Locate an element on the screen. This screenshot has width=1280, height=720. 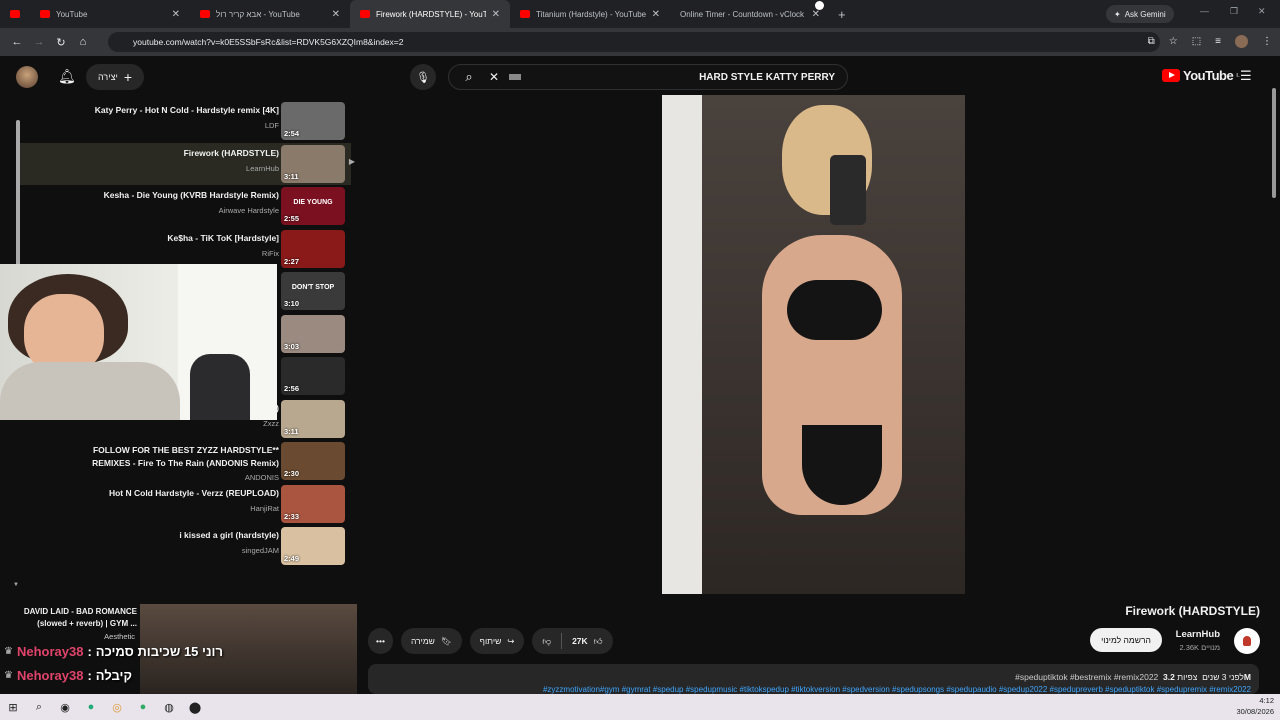
media-icon: ≡ is located at coordinates (1218, 41).